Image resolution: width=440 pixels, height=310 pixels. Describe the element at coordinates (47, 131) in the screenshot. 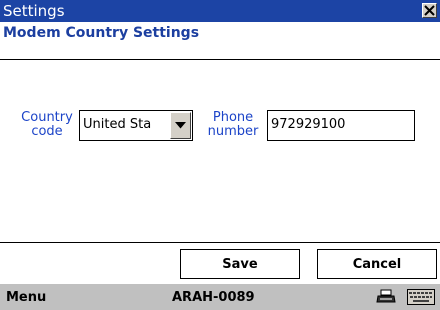

I see `country-code-label-line2: code` at that location.